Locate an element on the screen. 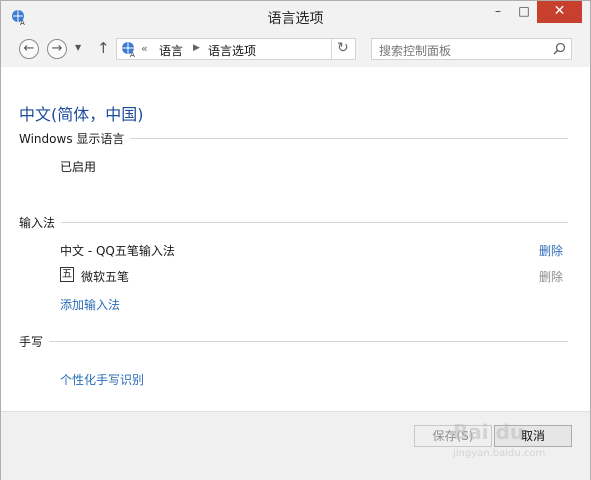  up-arrow-icon: ↑ is located at coordinates (103, 48).